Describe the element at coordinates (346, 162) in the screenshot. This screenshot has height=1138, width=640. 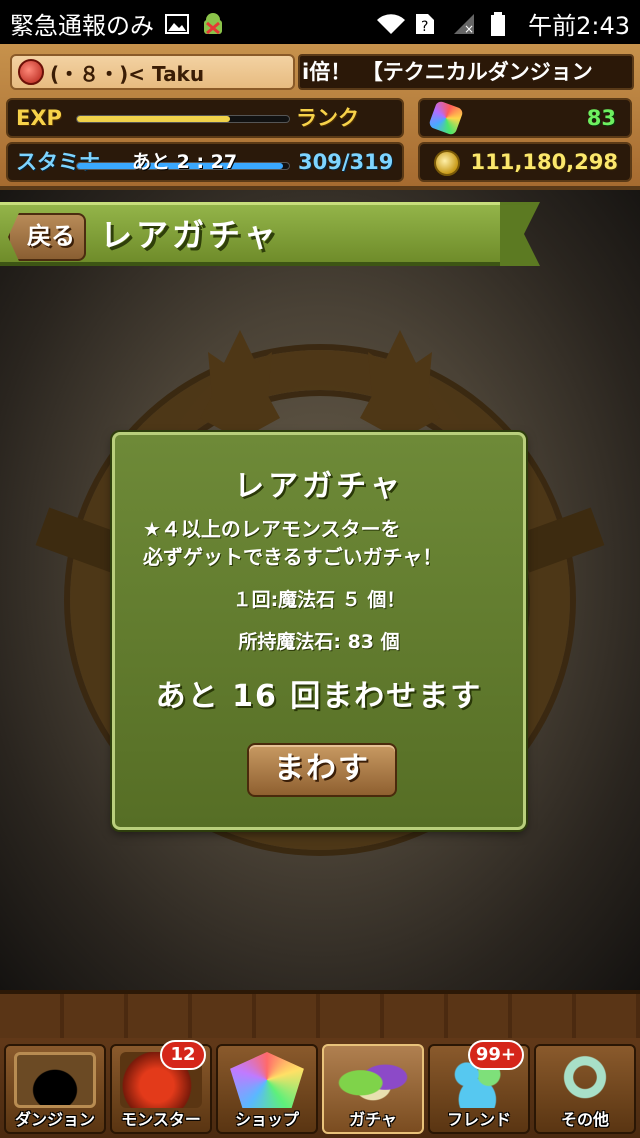
I see `stamina-value: 309/319` at that location.